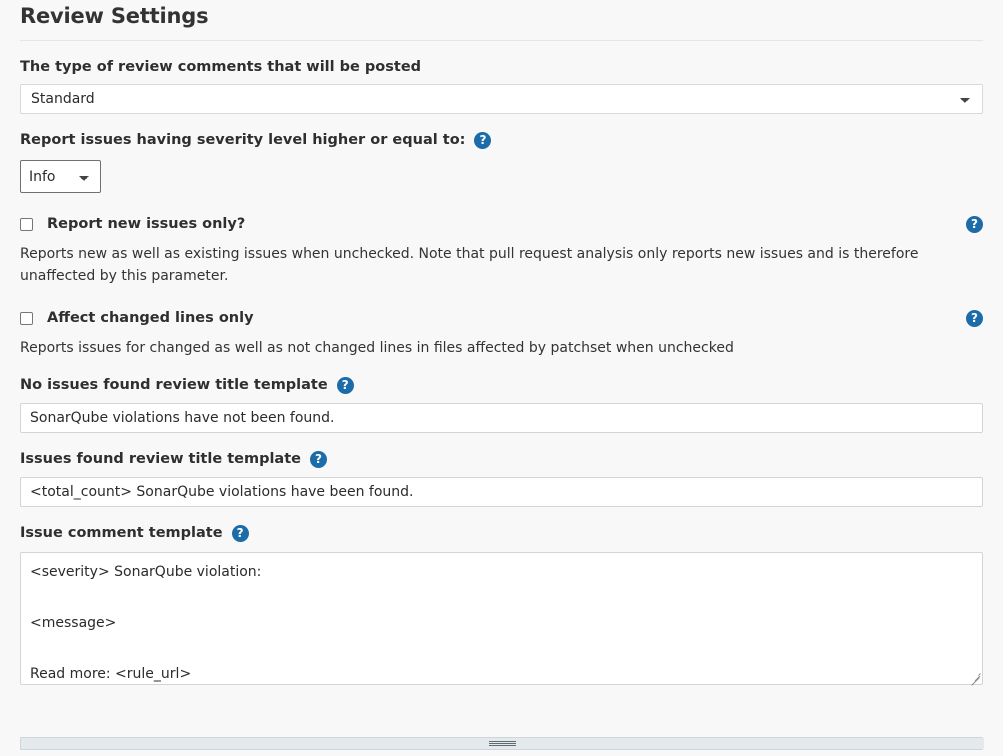 The height and width of the screenshot is (756, 1003). What do you see at coordinates (501, 318) in the screenshot?
I see `changed-lines-only-row: Affect changed lines only ?` at bounding box center [501, 318].